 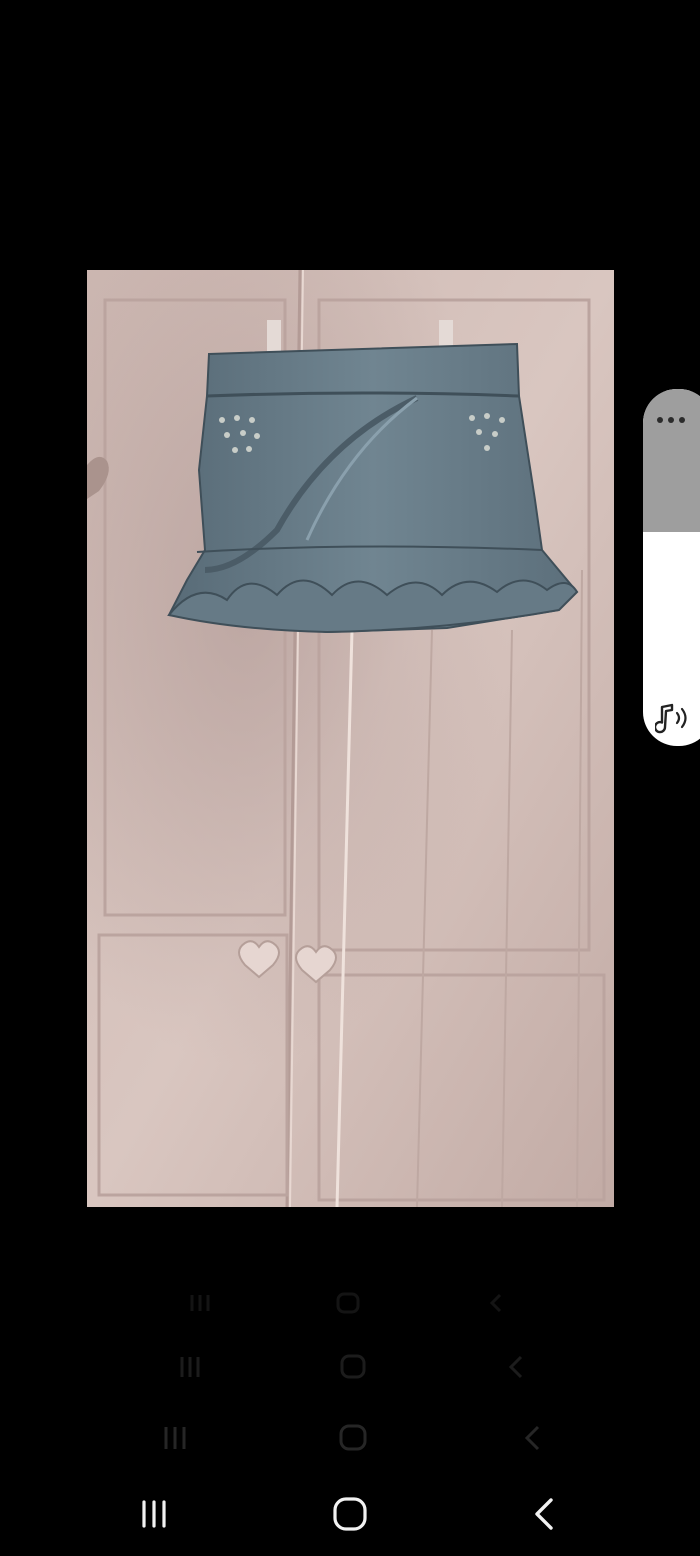 What do you see at coordinates (674, 720) in the screenshot?
I see `sound-music-icon` at bounding box center [674, 720].